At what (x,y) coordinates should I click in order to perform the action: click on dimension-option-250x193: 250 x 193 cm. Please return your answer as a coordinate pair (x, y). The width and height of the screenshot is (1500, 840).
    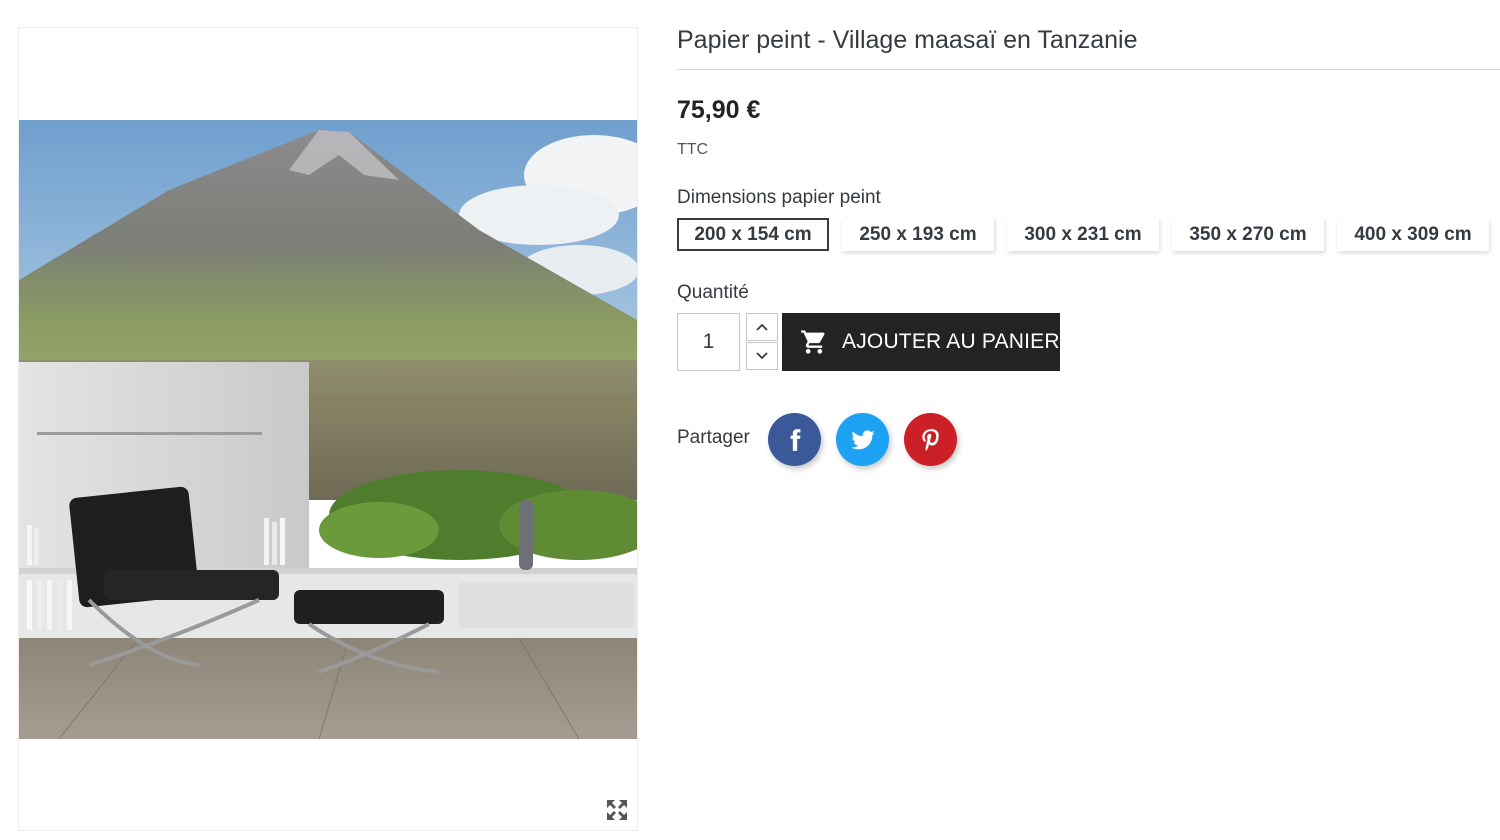
    Looking at the image, I should click on (918, 234).